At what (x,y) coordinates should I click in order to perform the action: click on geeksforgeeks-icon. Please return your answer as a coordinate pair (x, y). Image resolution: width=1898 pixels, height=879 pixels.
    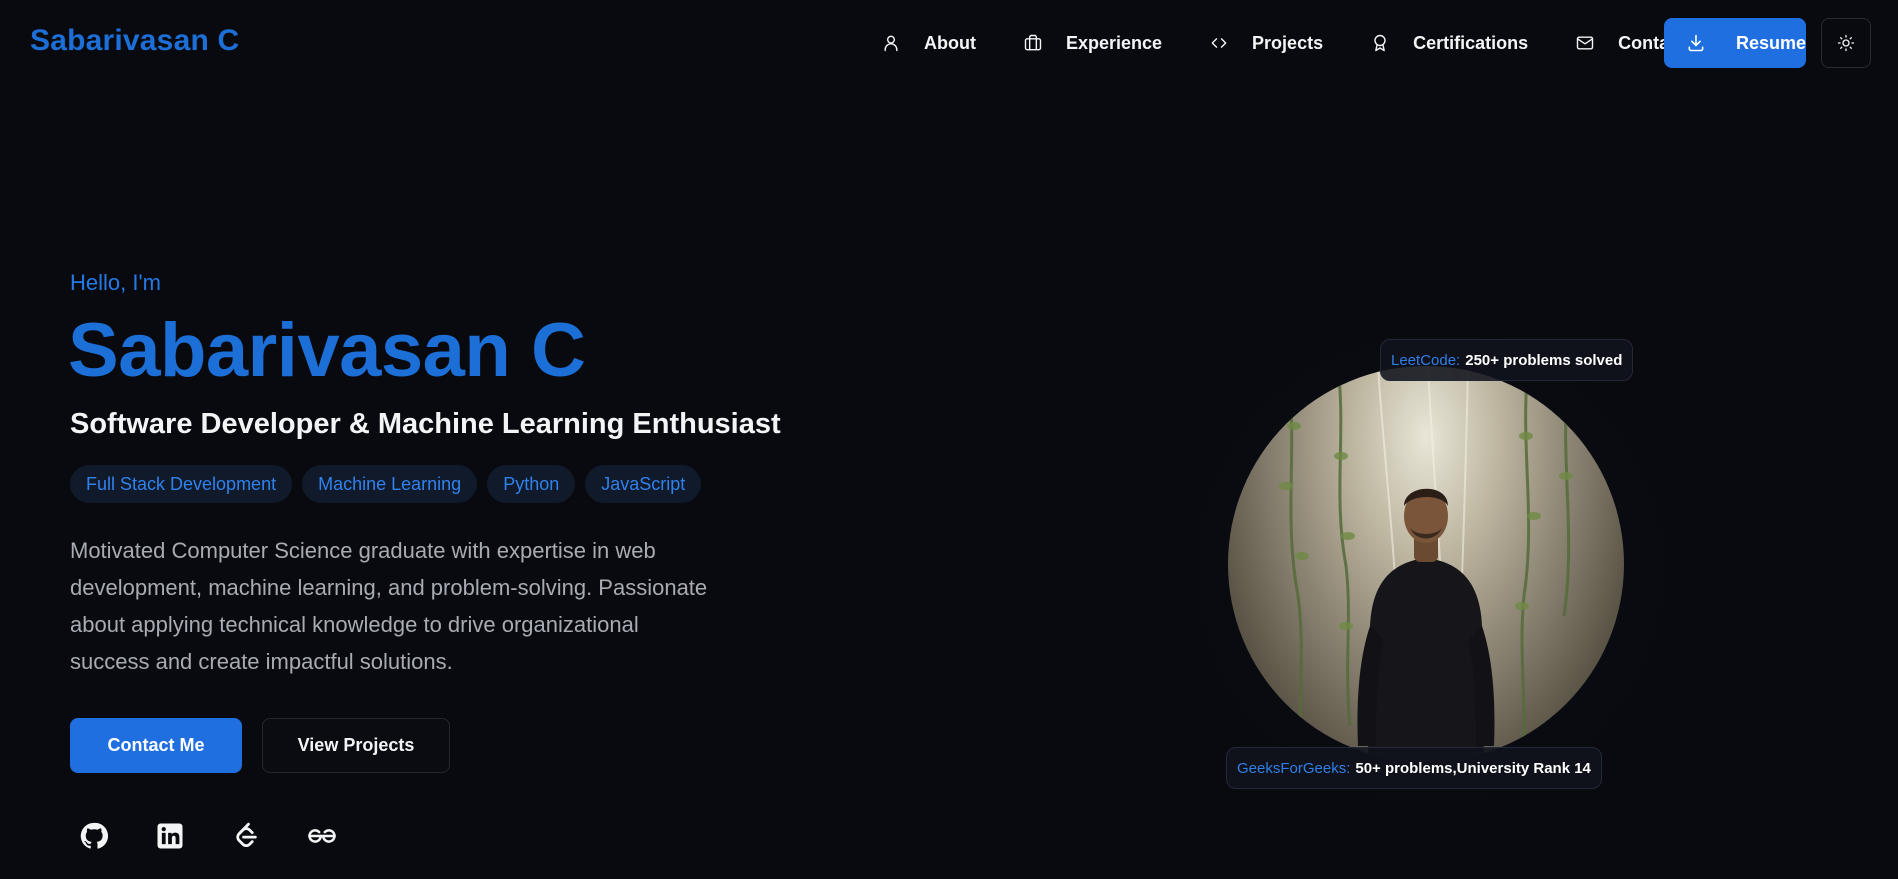
    Looking at the image, I should click on (322, 836).